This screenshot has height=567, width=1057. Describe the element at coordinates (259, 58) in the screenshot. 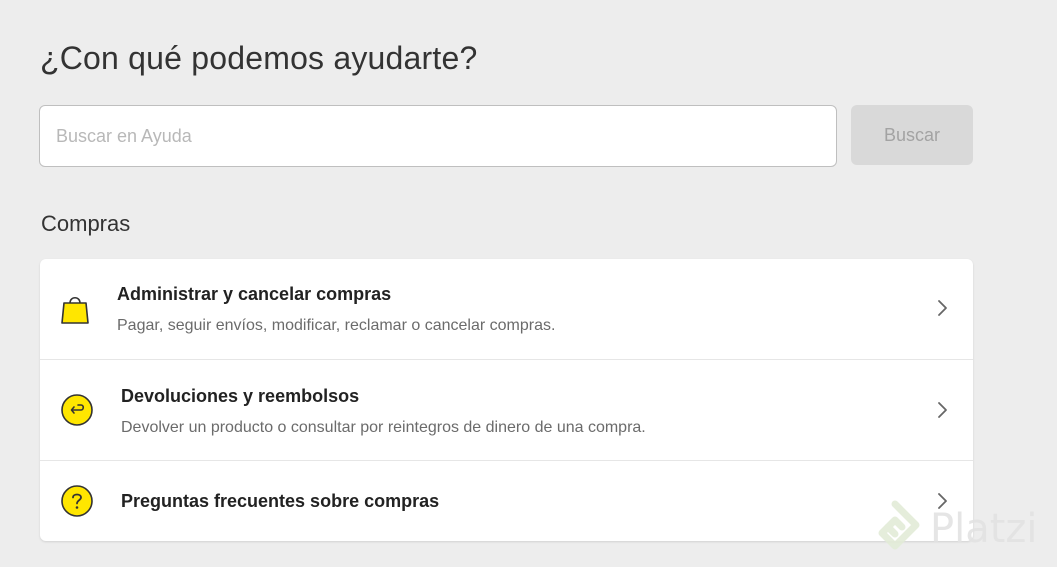

I see `page-title: ¿Con qué podemos ayudarte?` at that location.